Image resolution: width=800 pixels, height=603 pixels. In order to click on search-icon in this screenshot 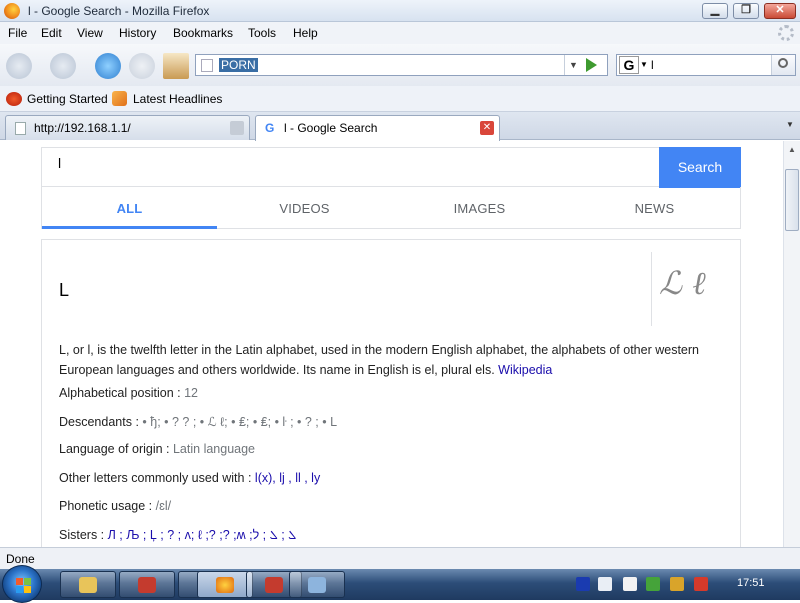, I will do `click(783, 65)`.